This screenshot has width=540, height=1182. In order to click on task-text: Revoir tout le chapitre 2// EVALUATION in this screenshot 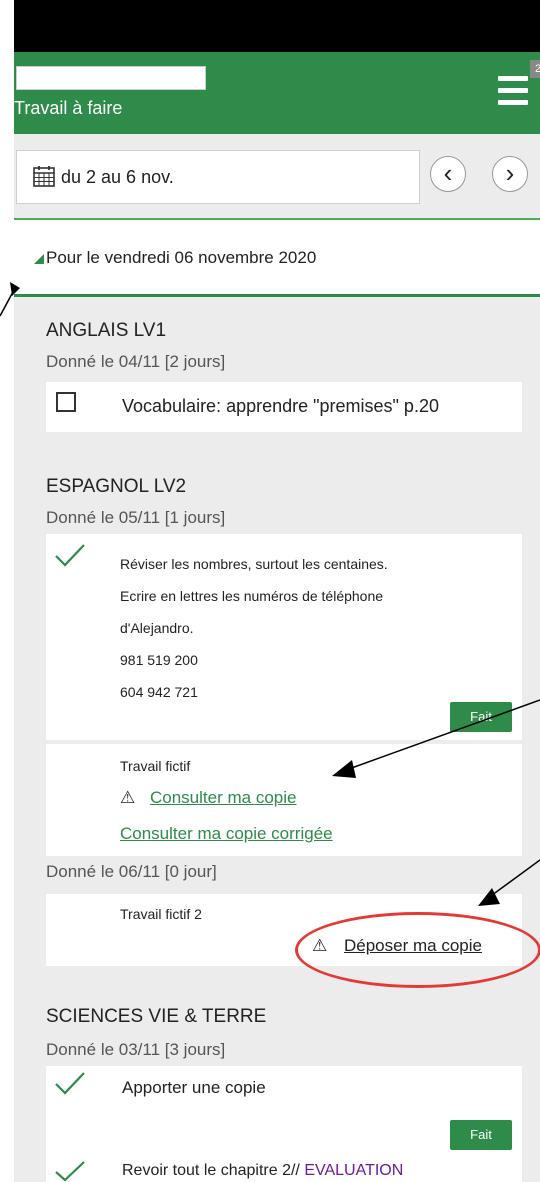, I will do `click(263, 1170)`.